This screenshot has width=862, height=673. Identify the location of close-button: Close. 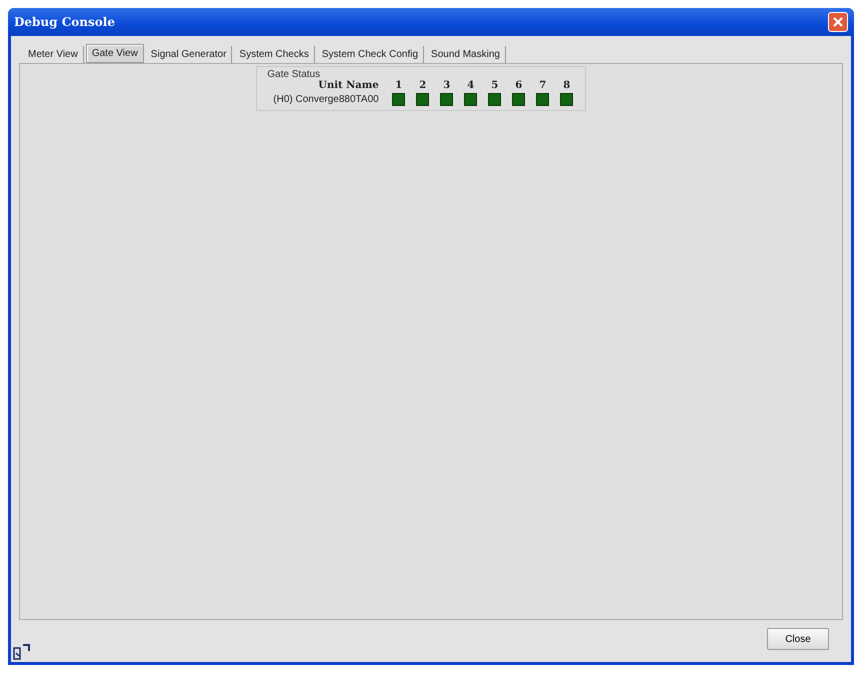
(798, 639).